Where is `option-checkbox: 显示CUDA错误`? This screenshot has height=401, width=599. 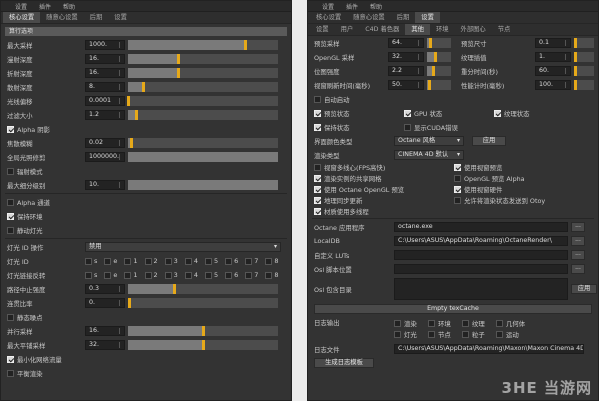 option-checkbox: 显示CUDA错误 is located at coordinates (443, 127).